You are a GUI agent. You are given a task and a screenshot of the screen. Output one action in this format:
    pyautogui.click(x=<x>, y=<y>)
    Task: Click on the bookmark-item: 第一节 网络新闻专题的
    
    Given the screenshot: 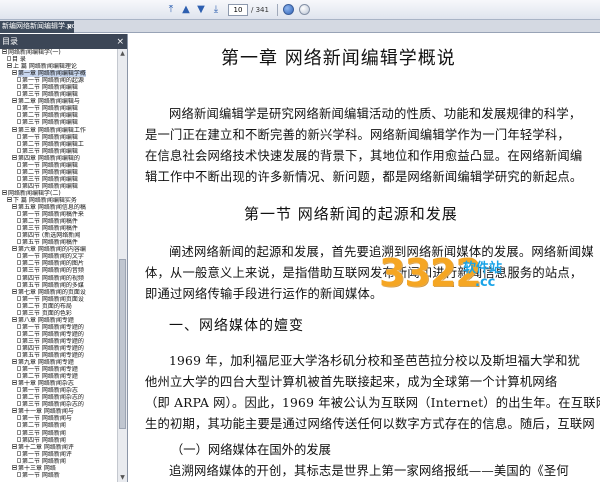 What is the action you would take?
    pyautogui.click(x=59, y=327)
    